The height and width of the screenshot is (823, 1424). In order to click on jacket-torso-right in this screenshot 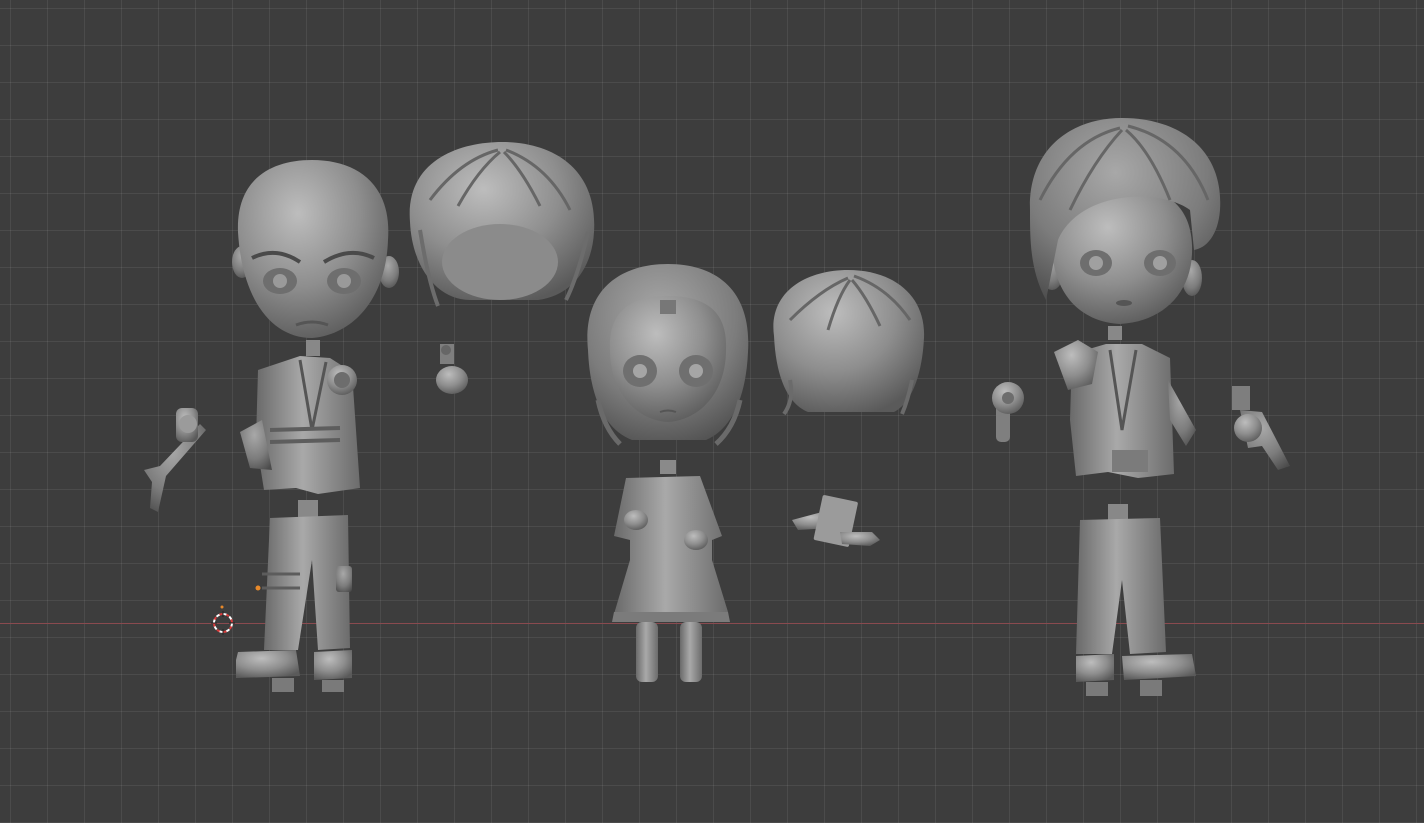, I will do `click(1125, 409)`.